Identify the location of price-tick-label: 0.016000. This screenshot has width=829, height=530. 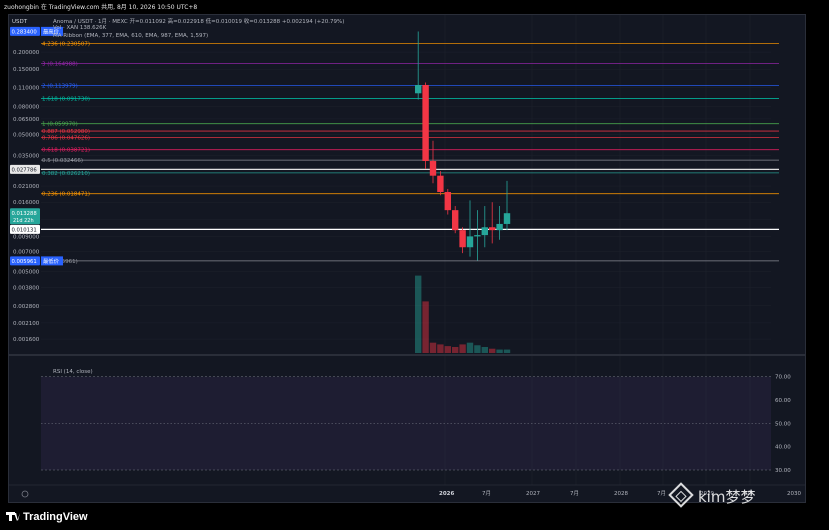
(26, 203).